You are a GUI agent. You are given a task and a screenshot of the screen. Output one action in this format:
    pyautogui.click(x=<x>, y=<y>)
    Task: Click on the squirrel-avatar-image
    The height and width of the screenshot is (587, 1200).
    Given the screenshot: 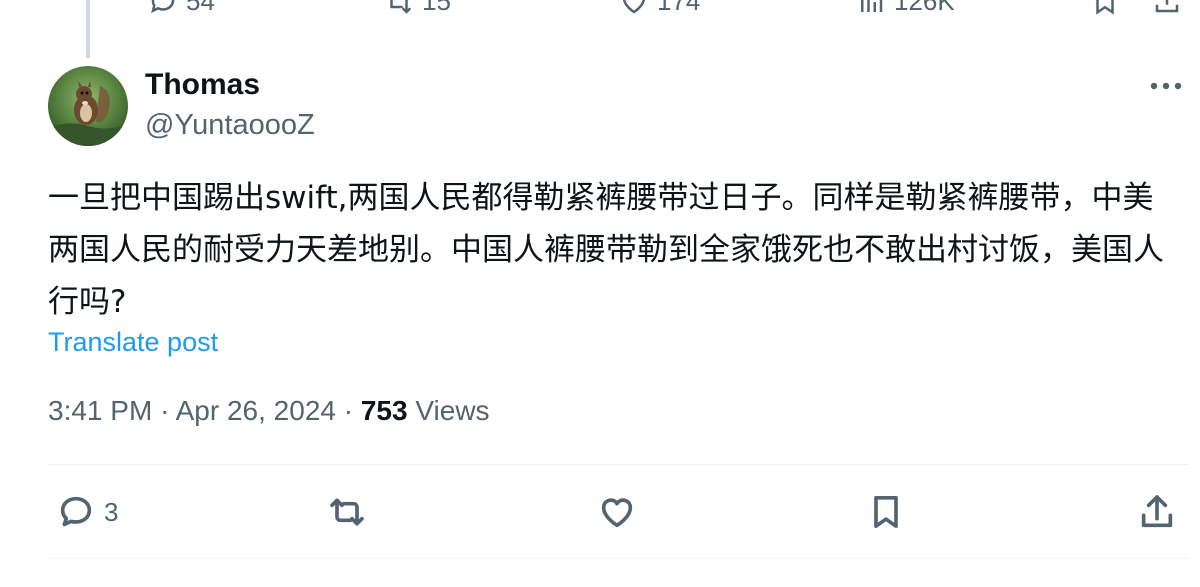 What is the action you would take?
    pyautogui.click(x=88, y=106)
    